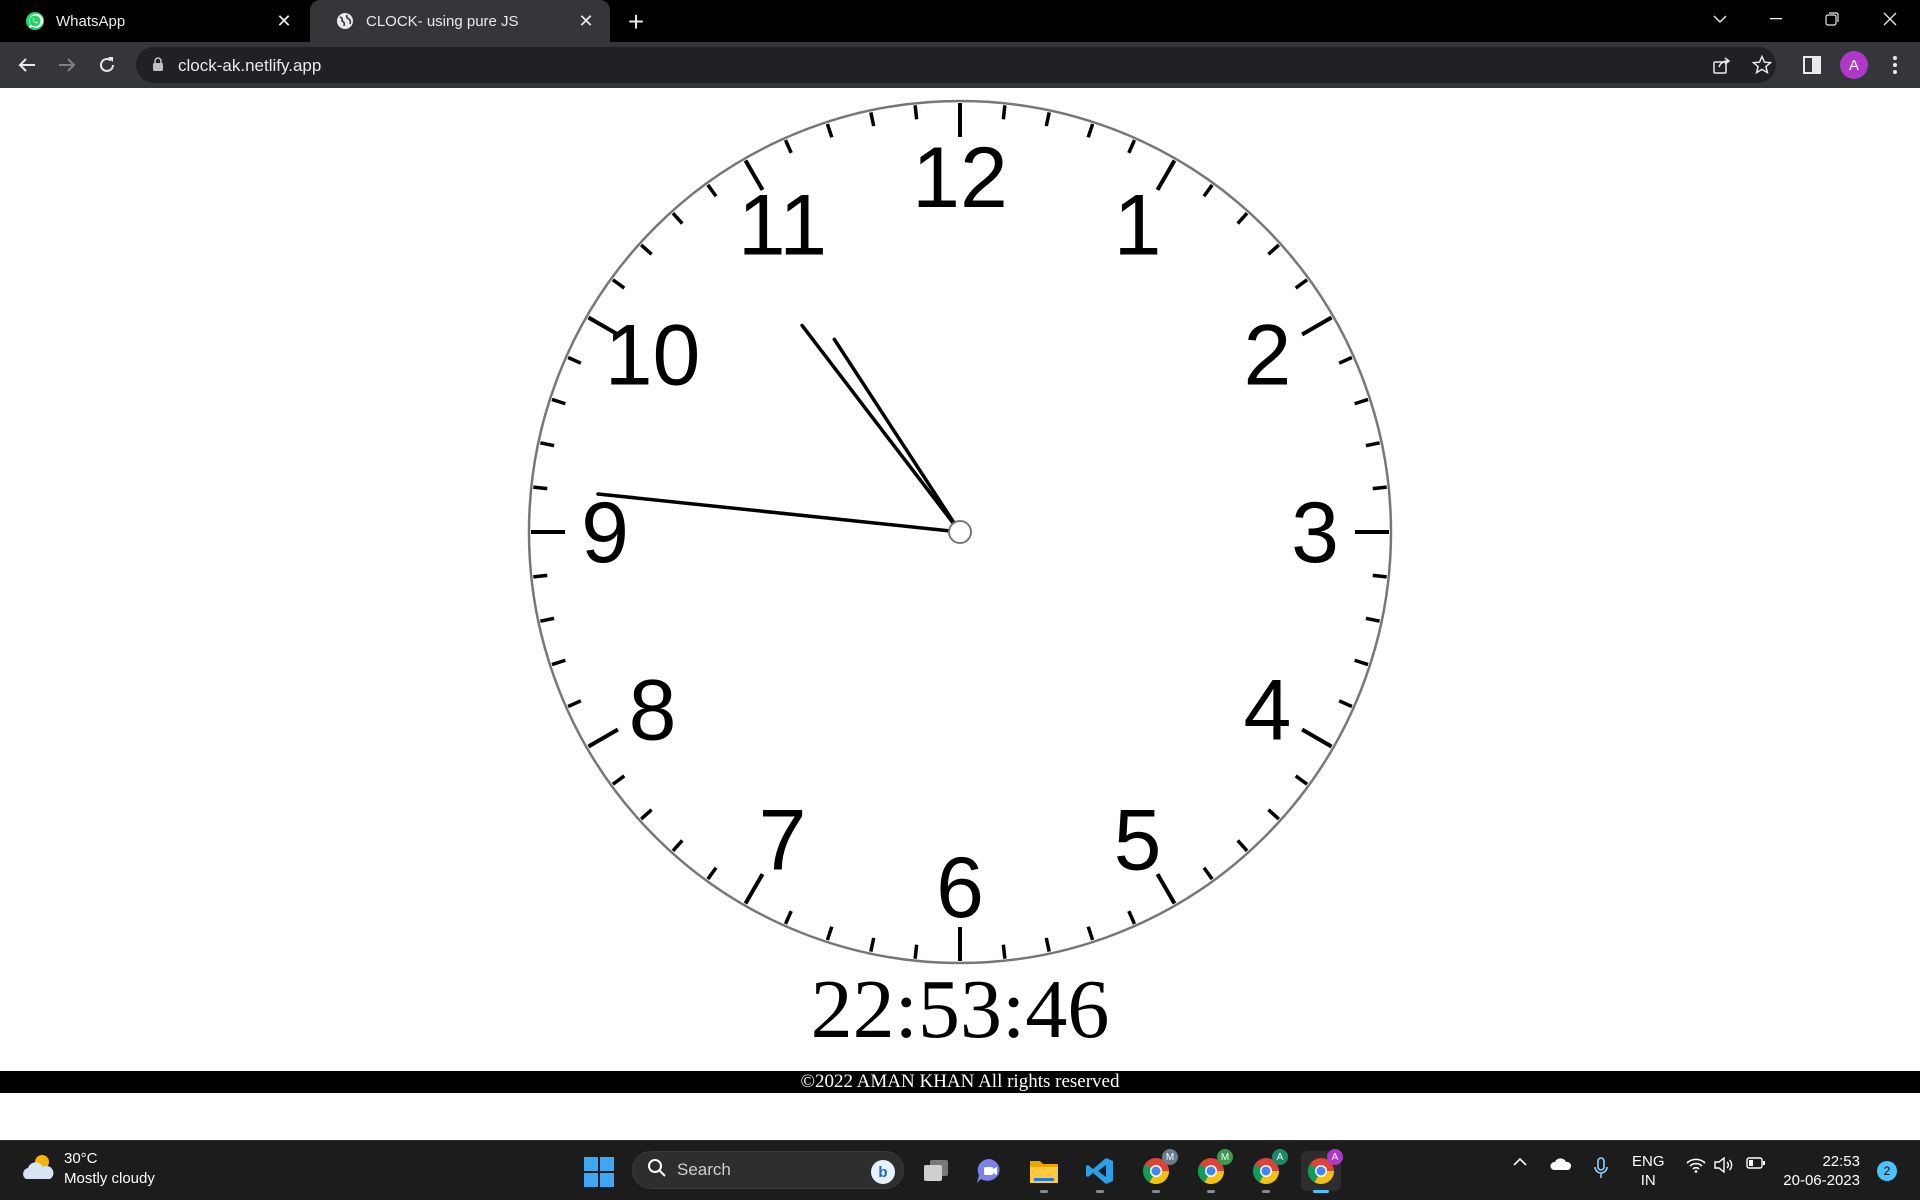  I want to click on wifi-icon, so click(1696, 1165).